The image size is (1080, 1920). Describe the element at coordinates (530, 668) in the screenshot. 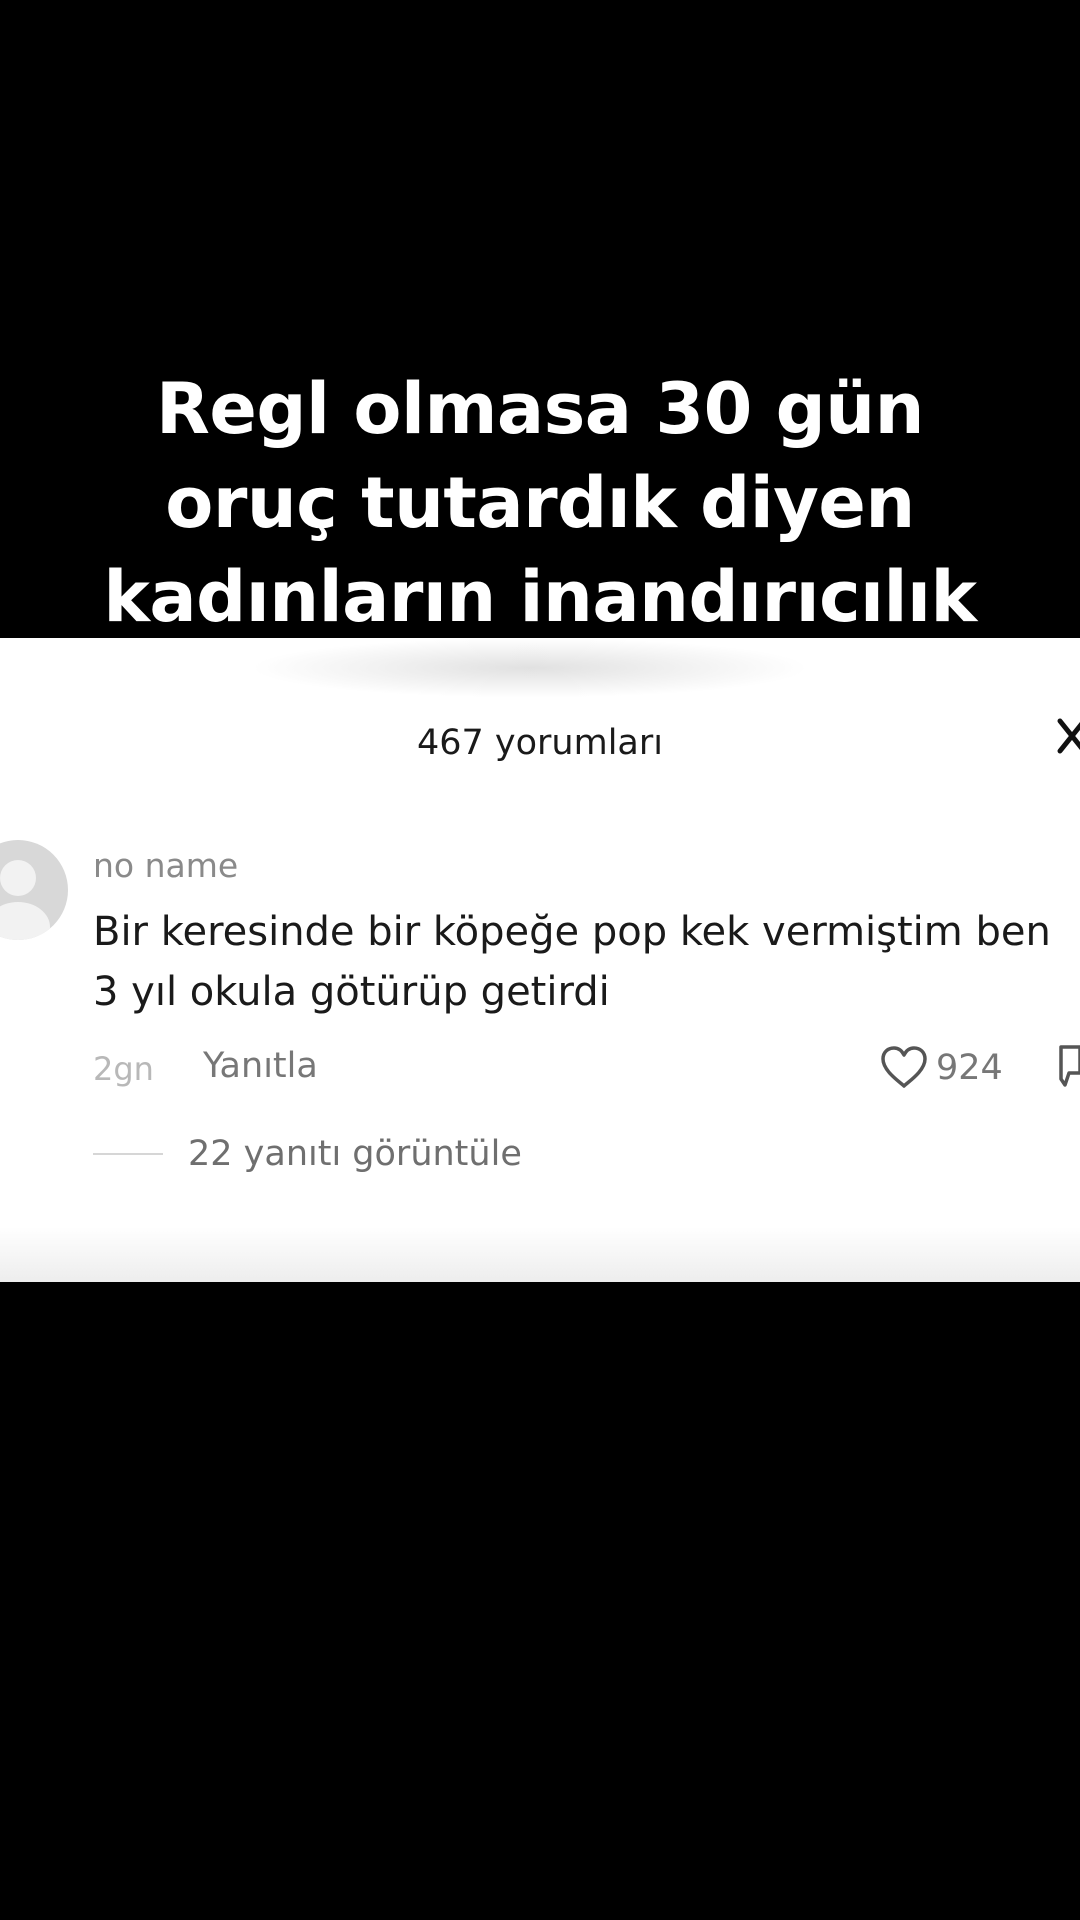

I see `top-blur` at that location.